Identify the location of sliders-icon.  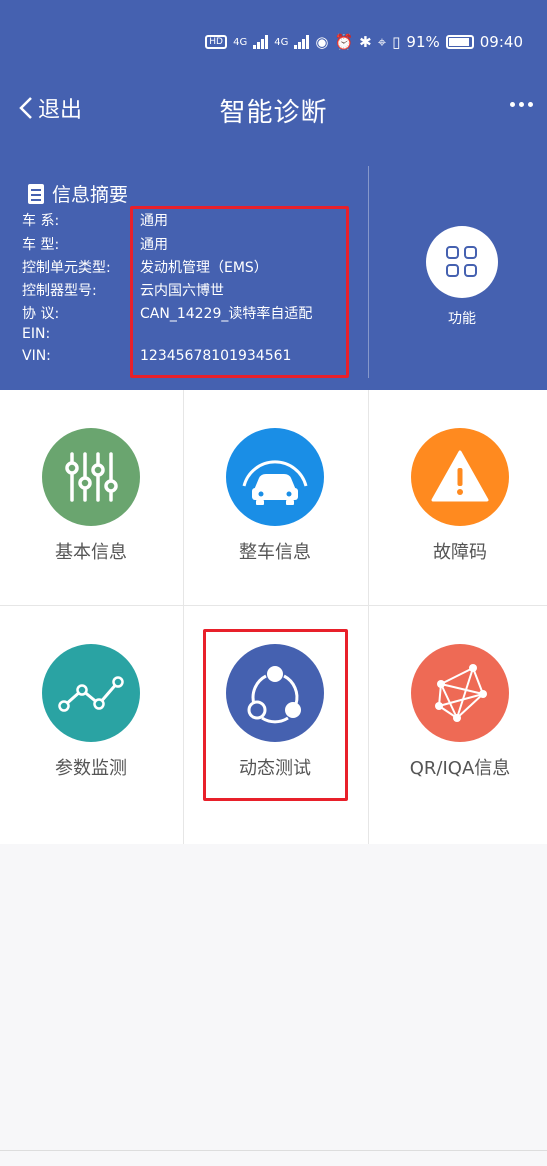
(91, 477).